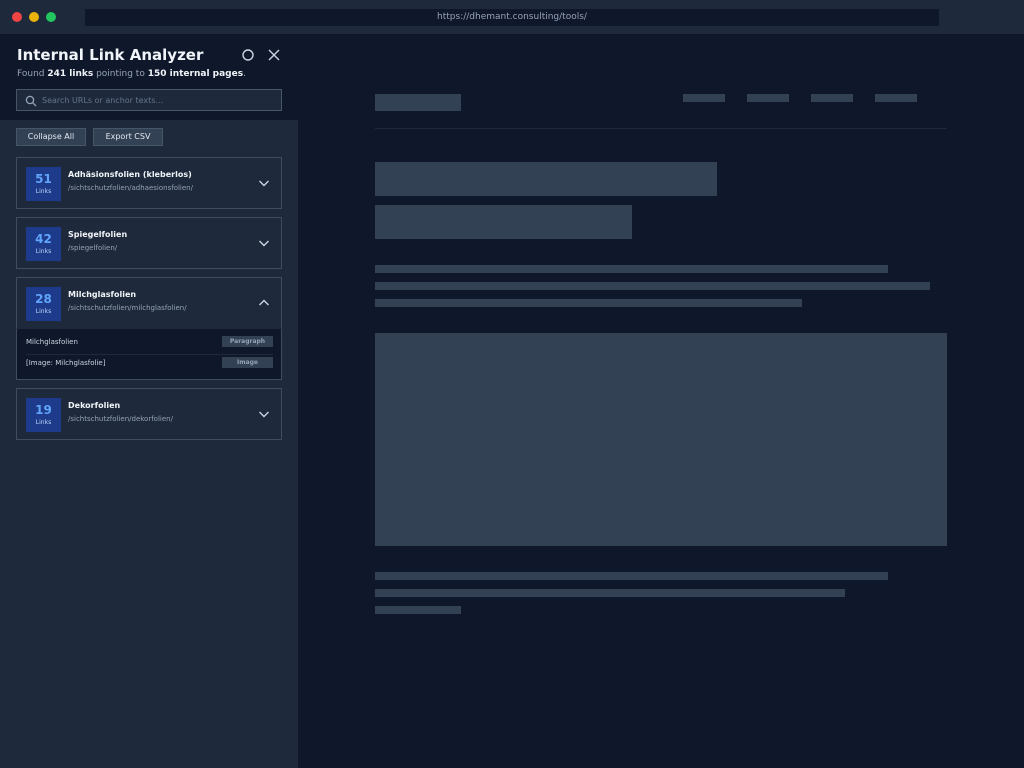 The image size is (1024, 768). Describe the element at coordinates (130, 188) in the screenshot. I see `group-page-path: /sichtschutzfolien/adhaesionsfolien/` at that location.